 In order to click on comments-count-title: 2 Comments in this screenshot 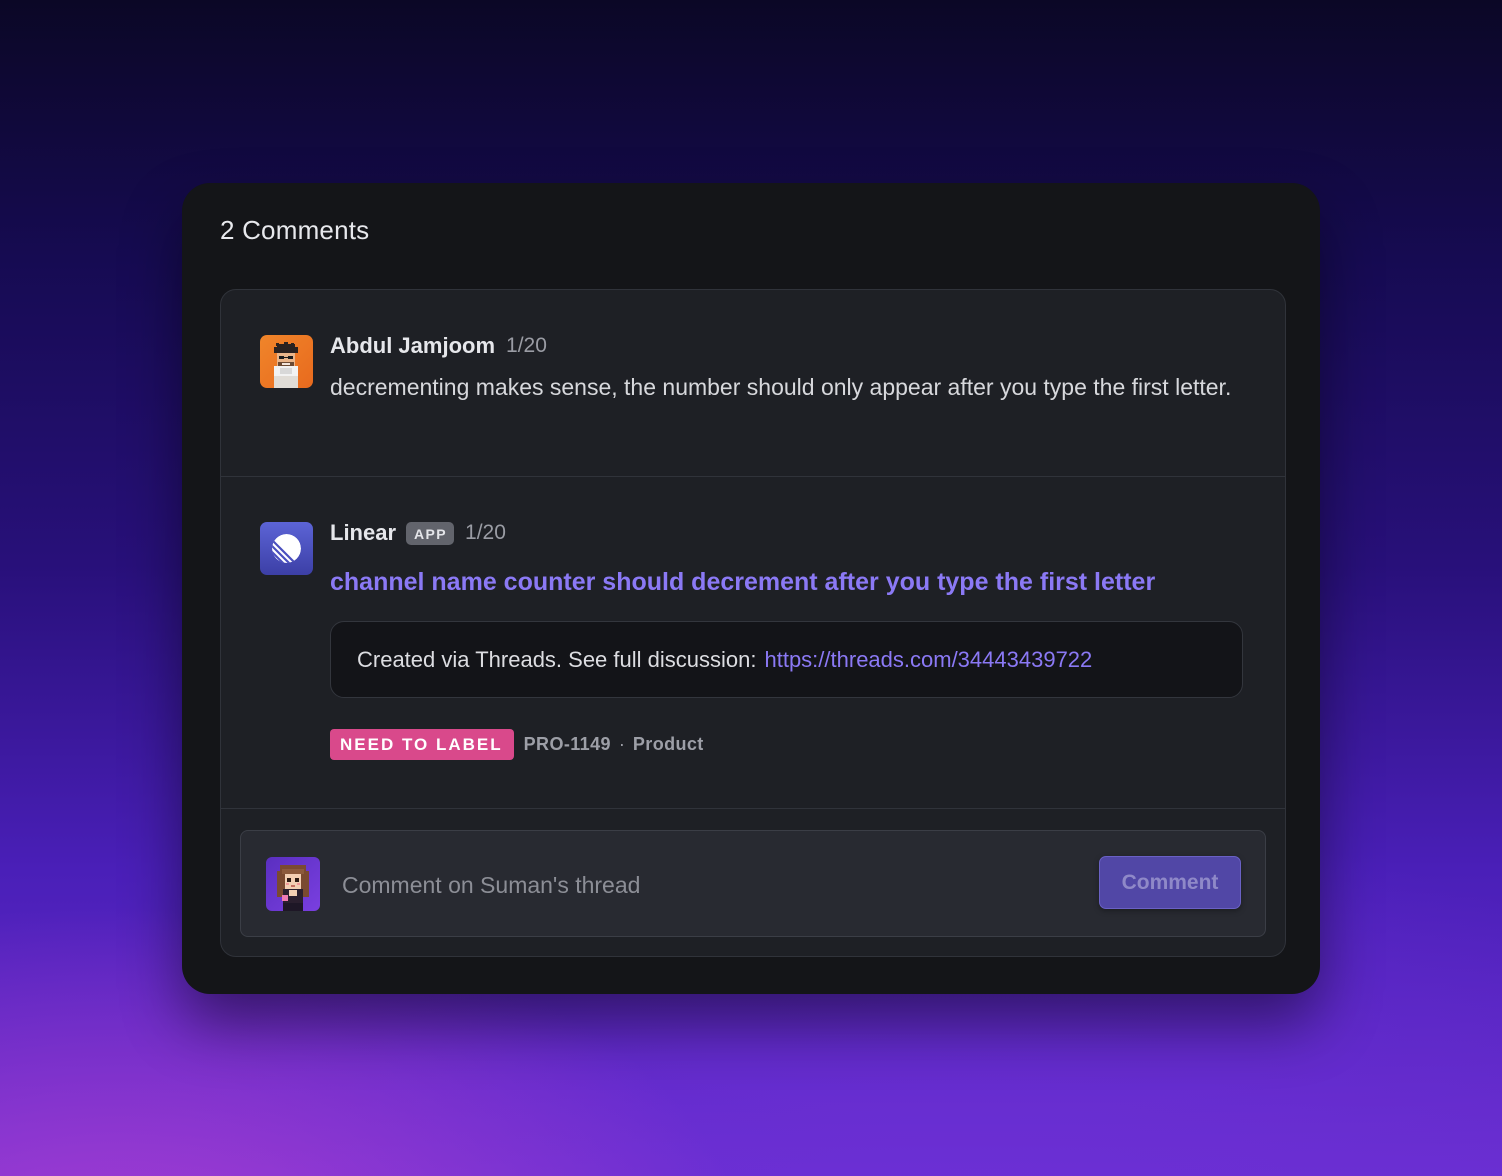, I will do `click(295, 230)`.